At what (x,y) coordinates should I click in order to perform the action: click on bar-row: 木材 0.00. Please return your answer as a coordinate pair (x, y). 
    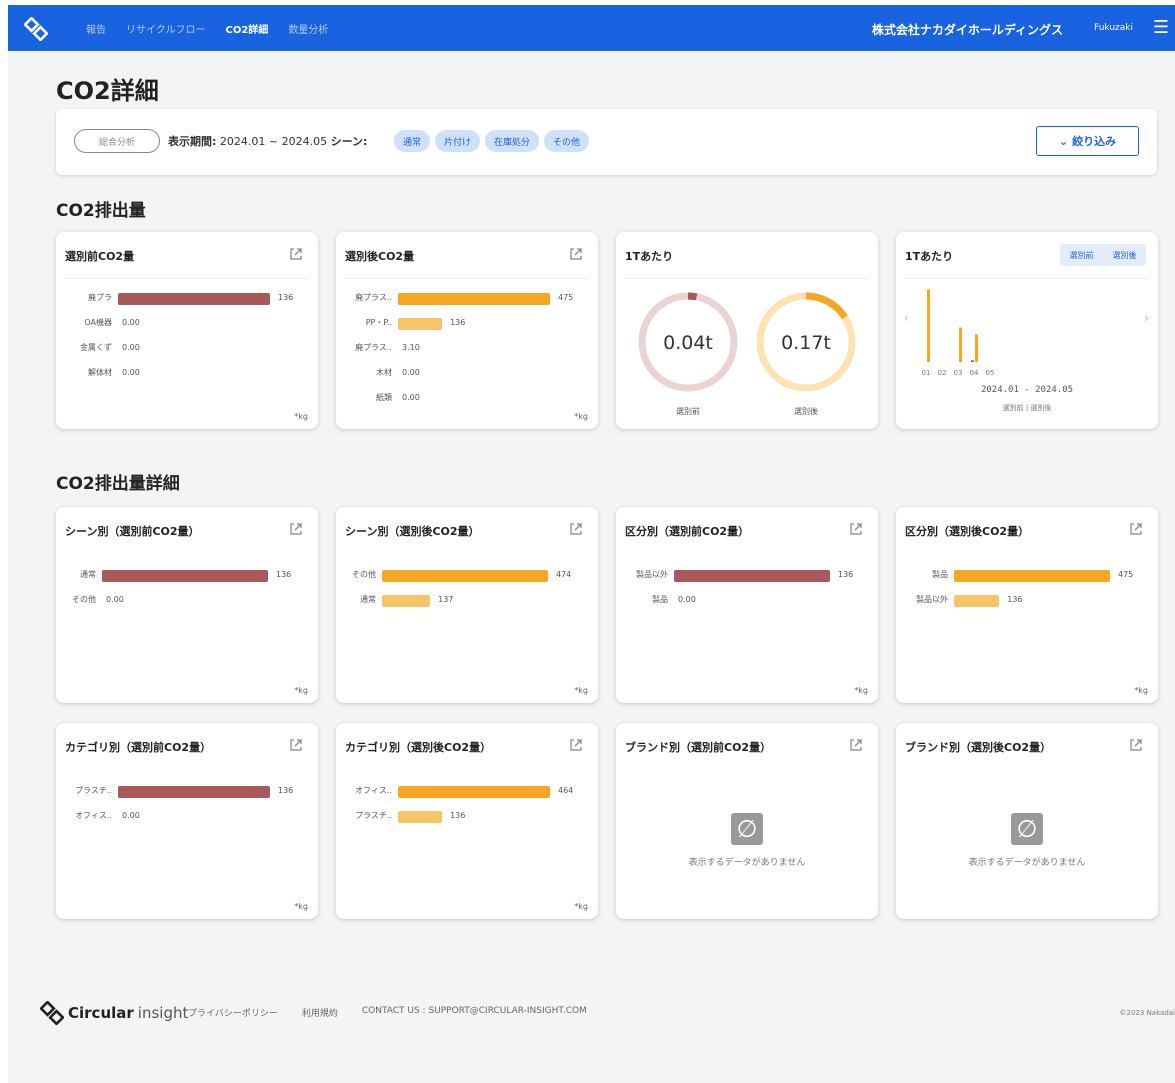
    Looking at the image, I should click on (467, 374).